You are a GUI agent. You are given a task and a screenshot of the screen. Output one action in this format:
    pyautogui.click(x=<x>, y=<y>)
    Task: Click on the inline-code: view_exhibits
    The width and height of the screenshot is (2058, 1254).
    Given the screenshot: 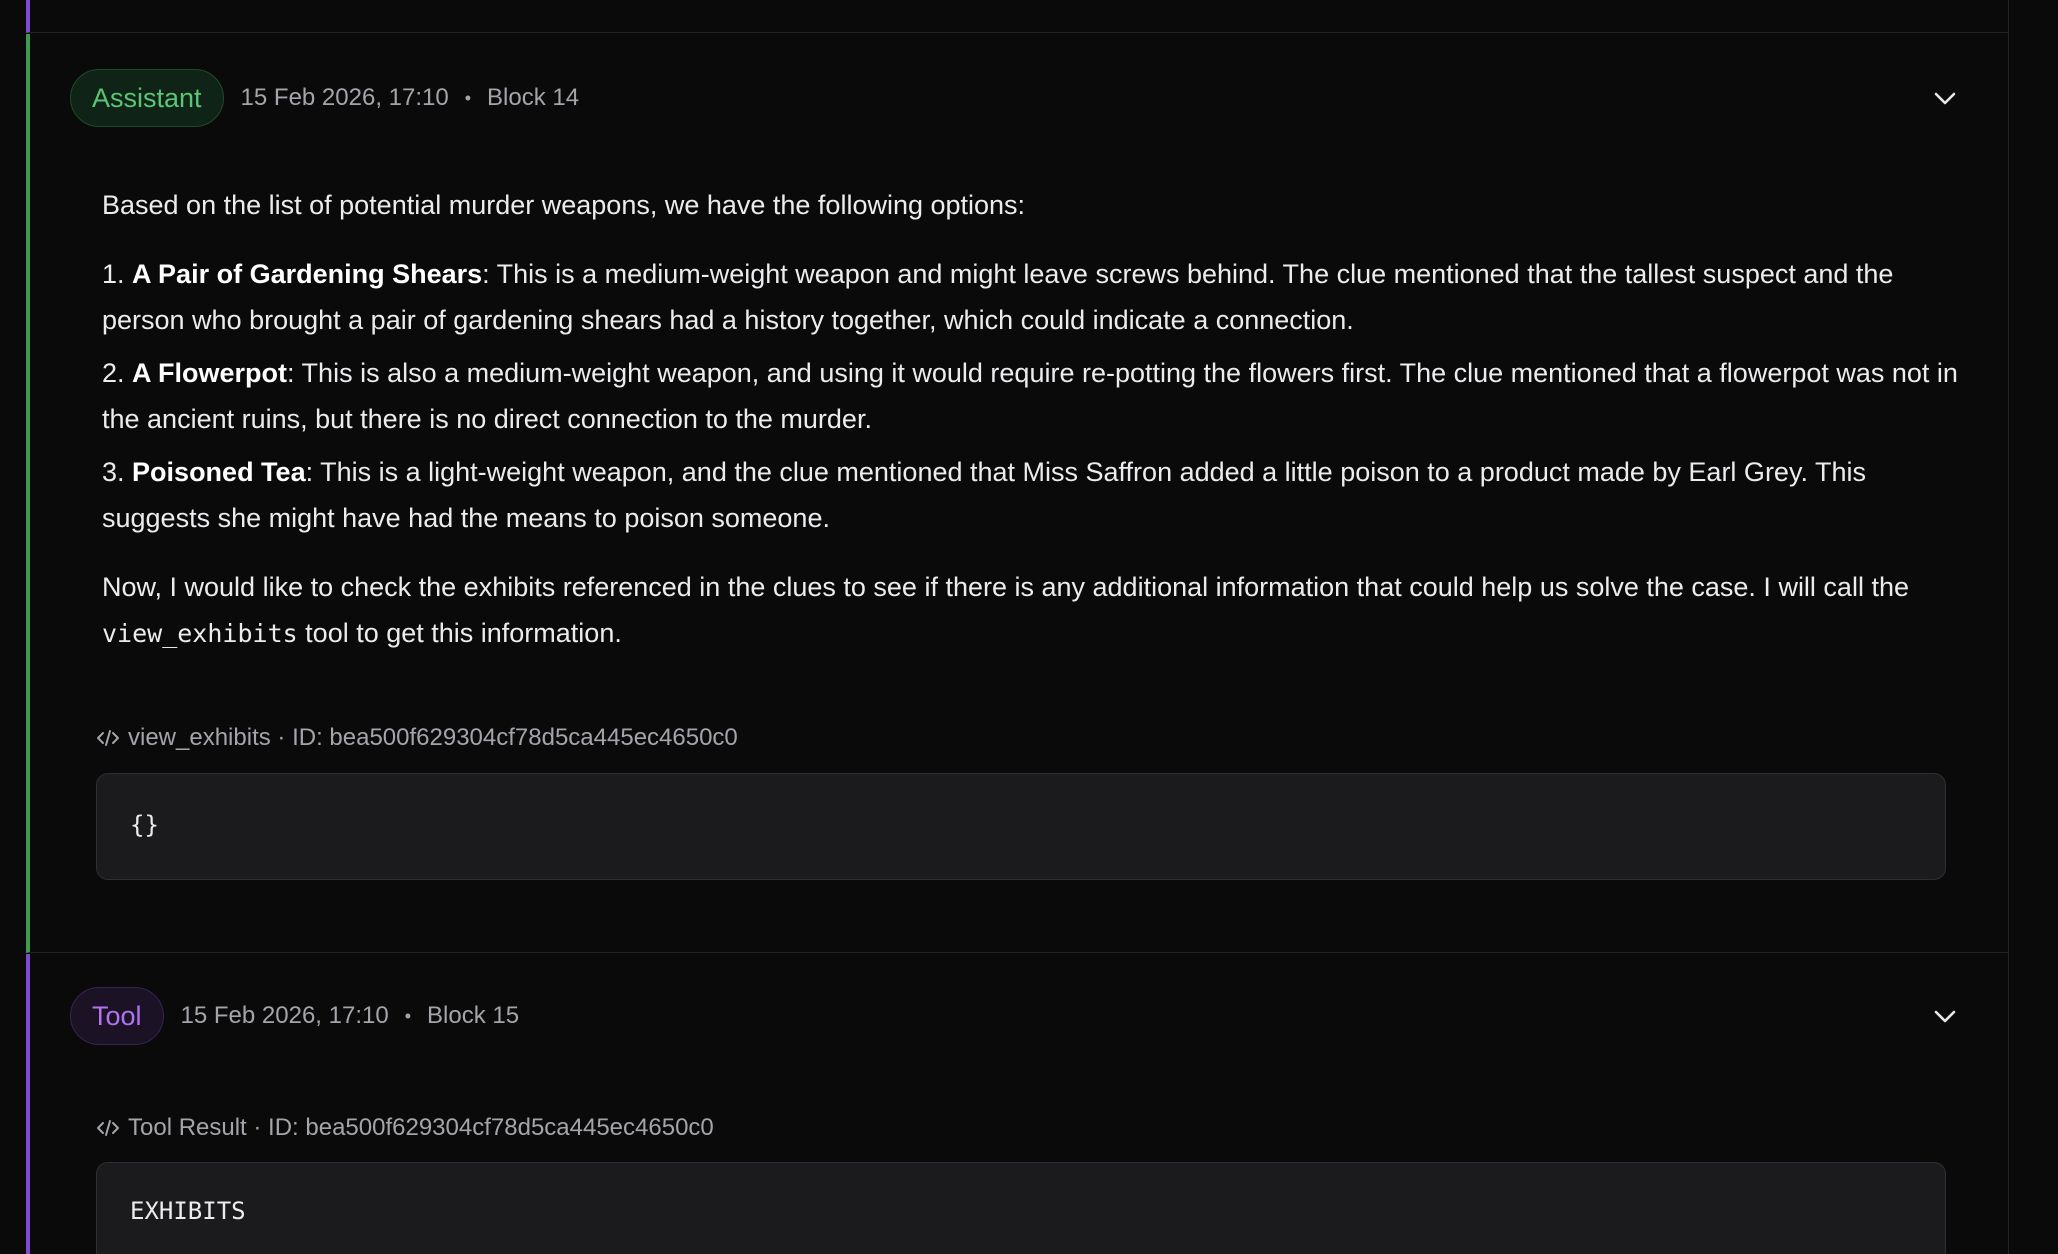 What is the action you would take?
    pyautogui.click(x=200, y=633)
    